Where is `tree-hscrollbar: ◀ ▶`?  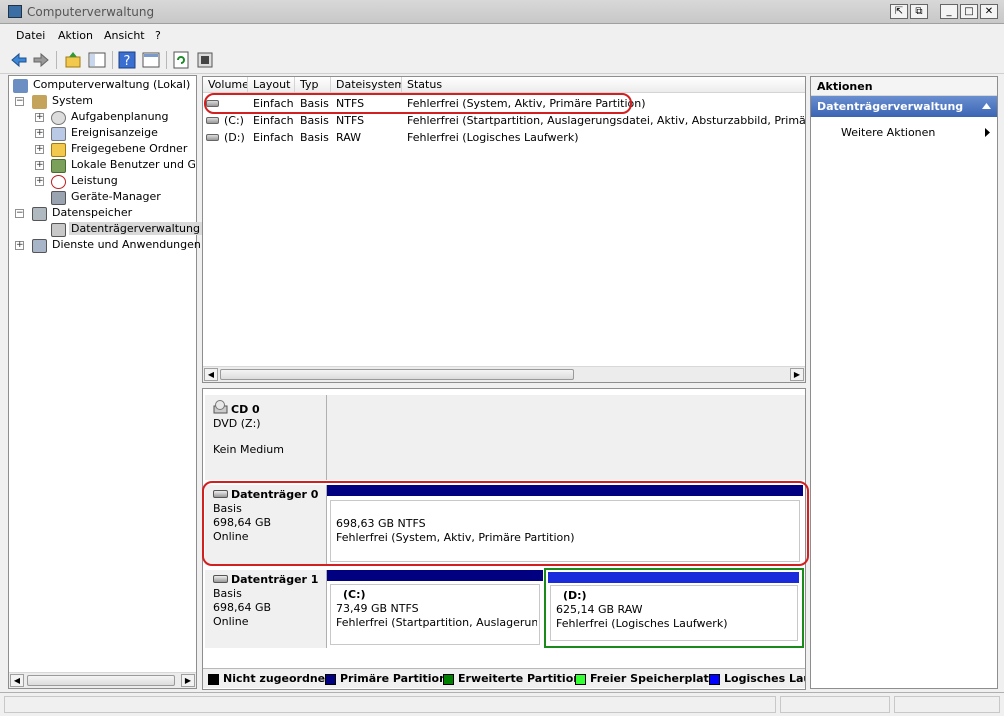
tree-hscrollbar: ◀ ▶ is located at coordinates (102, 680).